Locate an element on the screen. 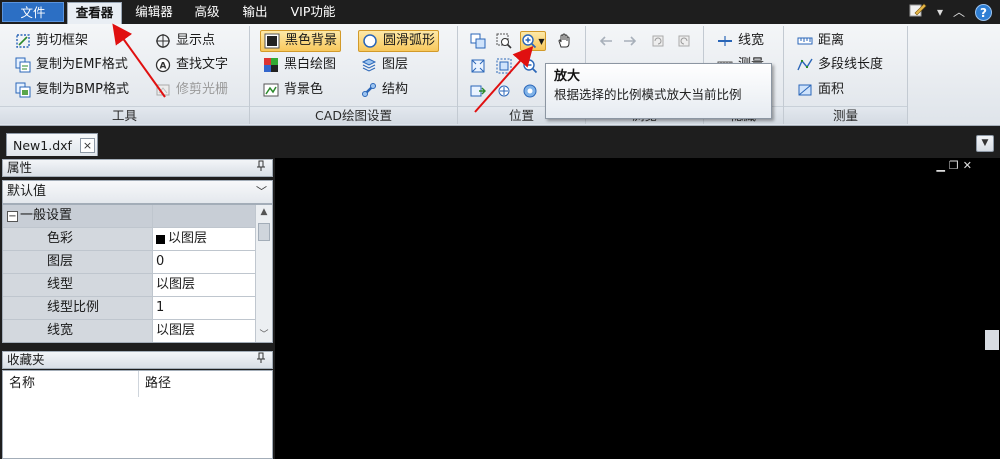 This screenshot has width=1000, height=459. canvas-scrollbar-thumb is located at coordinates (992, 340).